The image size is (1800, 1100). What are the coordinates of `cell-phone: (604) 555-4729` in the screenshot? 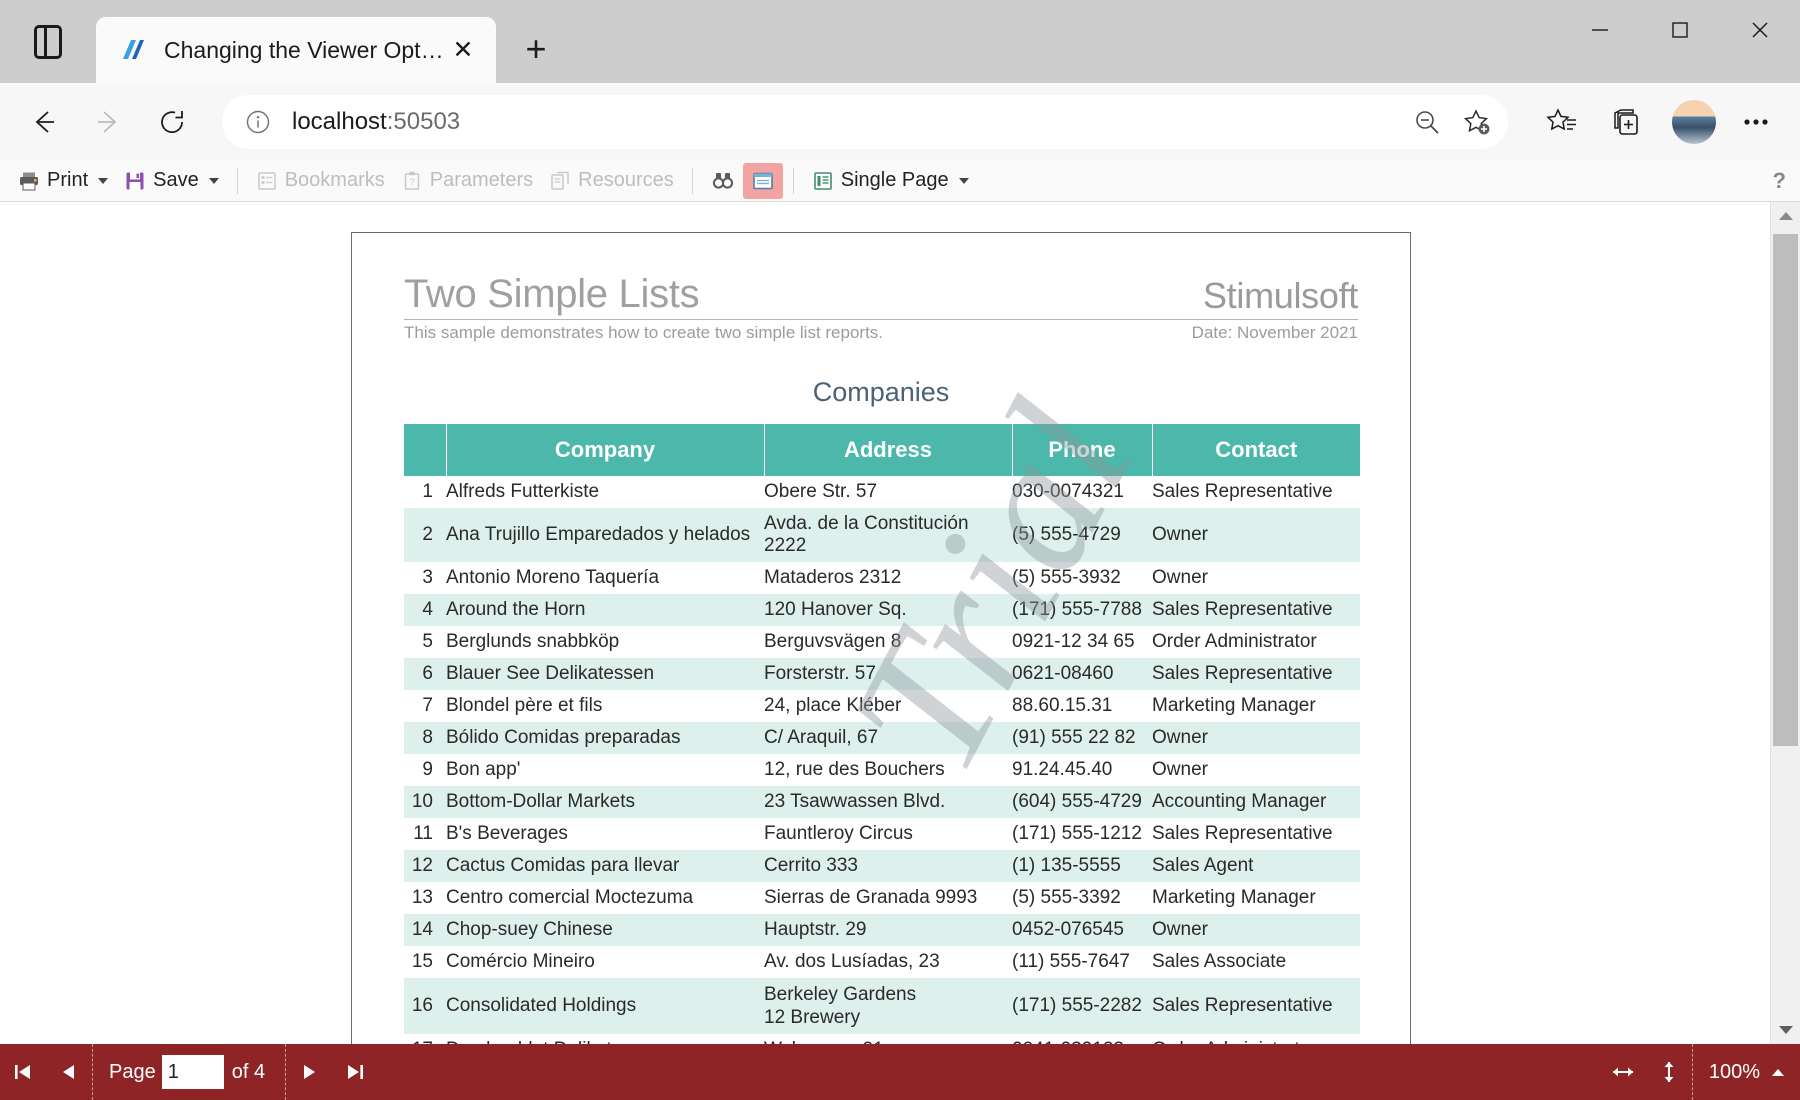 It's located at (1082, 802).